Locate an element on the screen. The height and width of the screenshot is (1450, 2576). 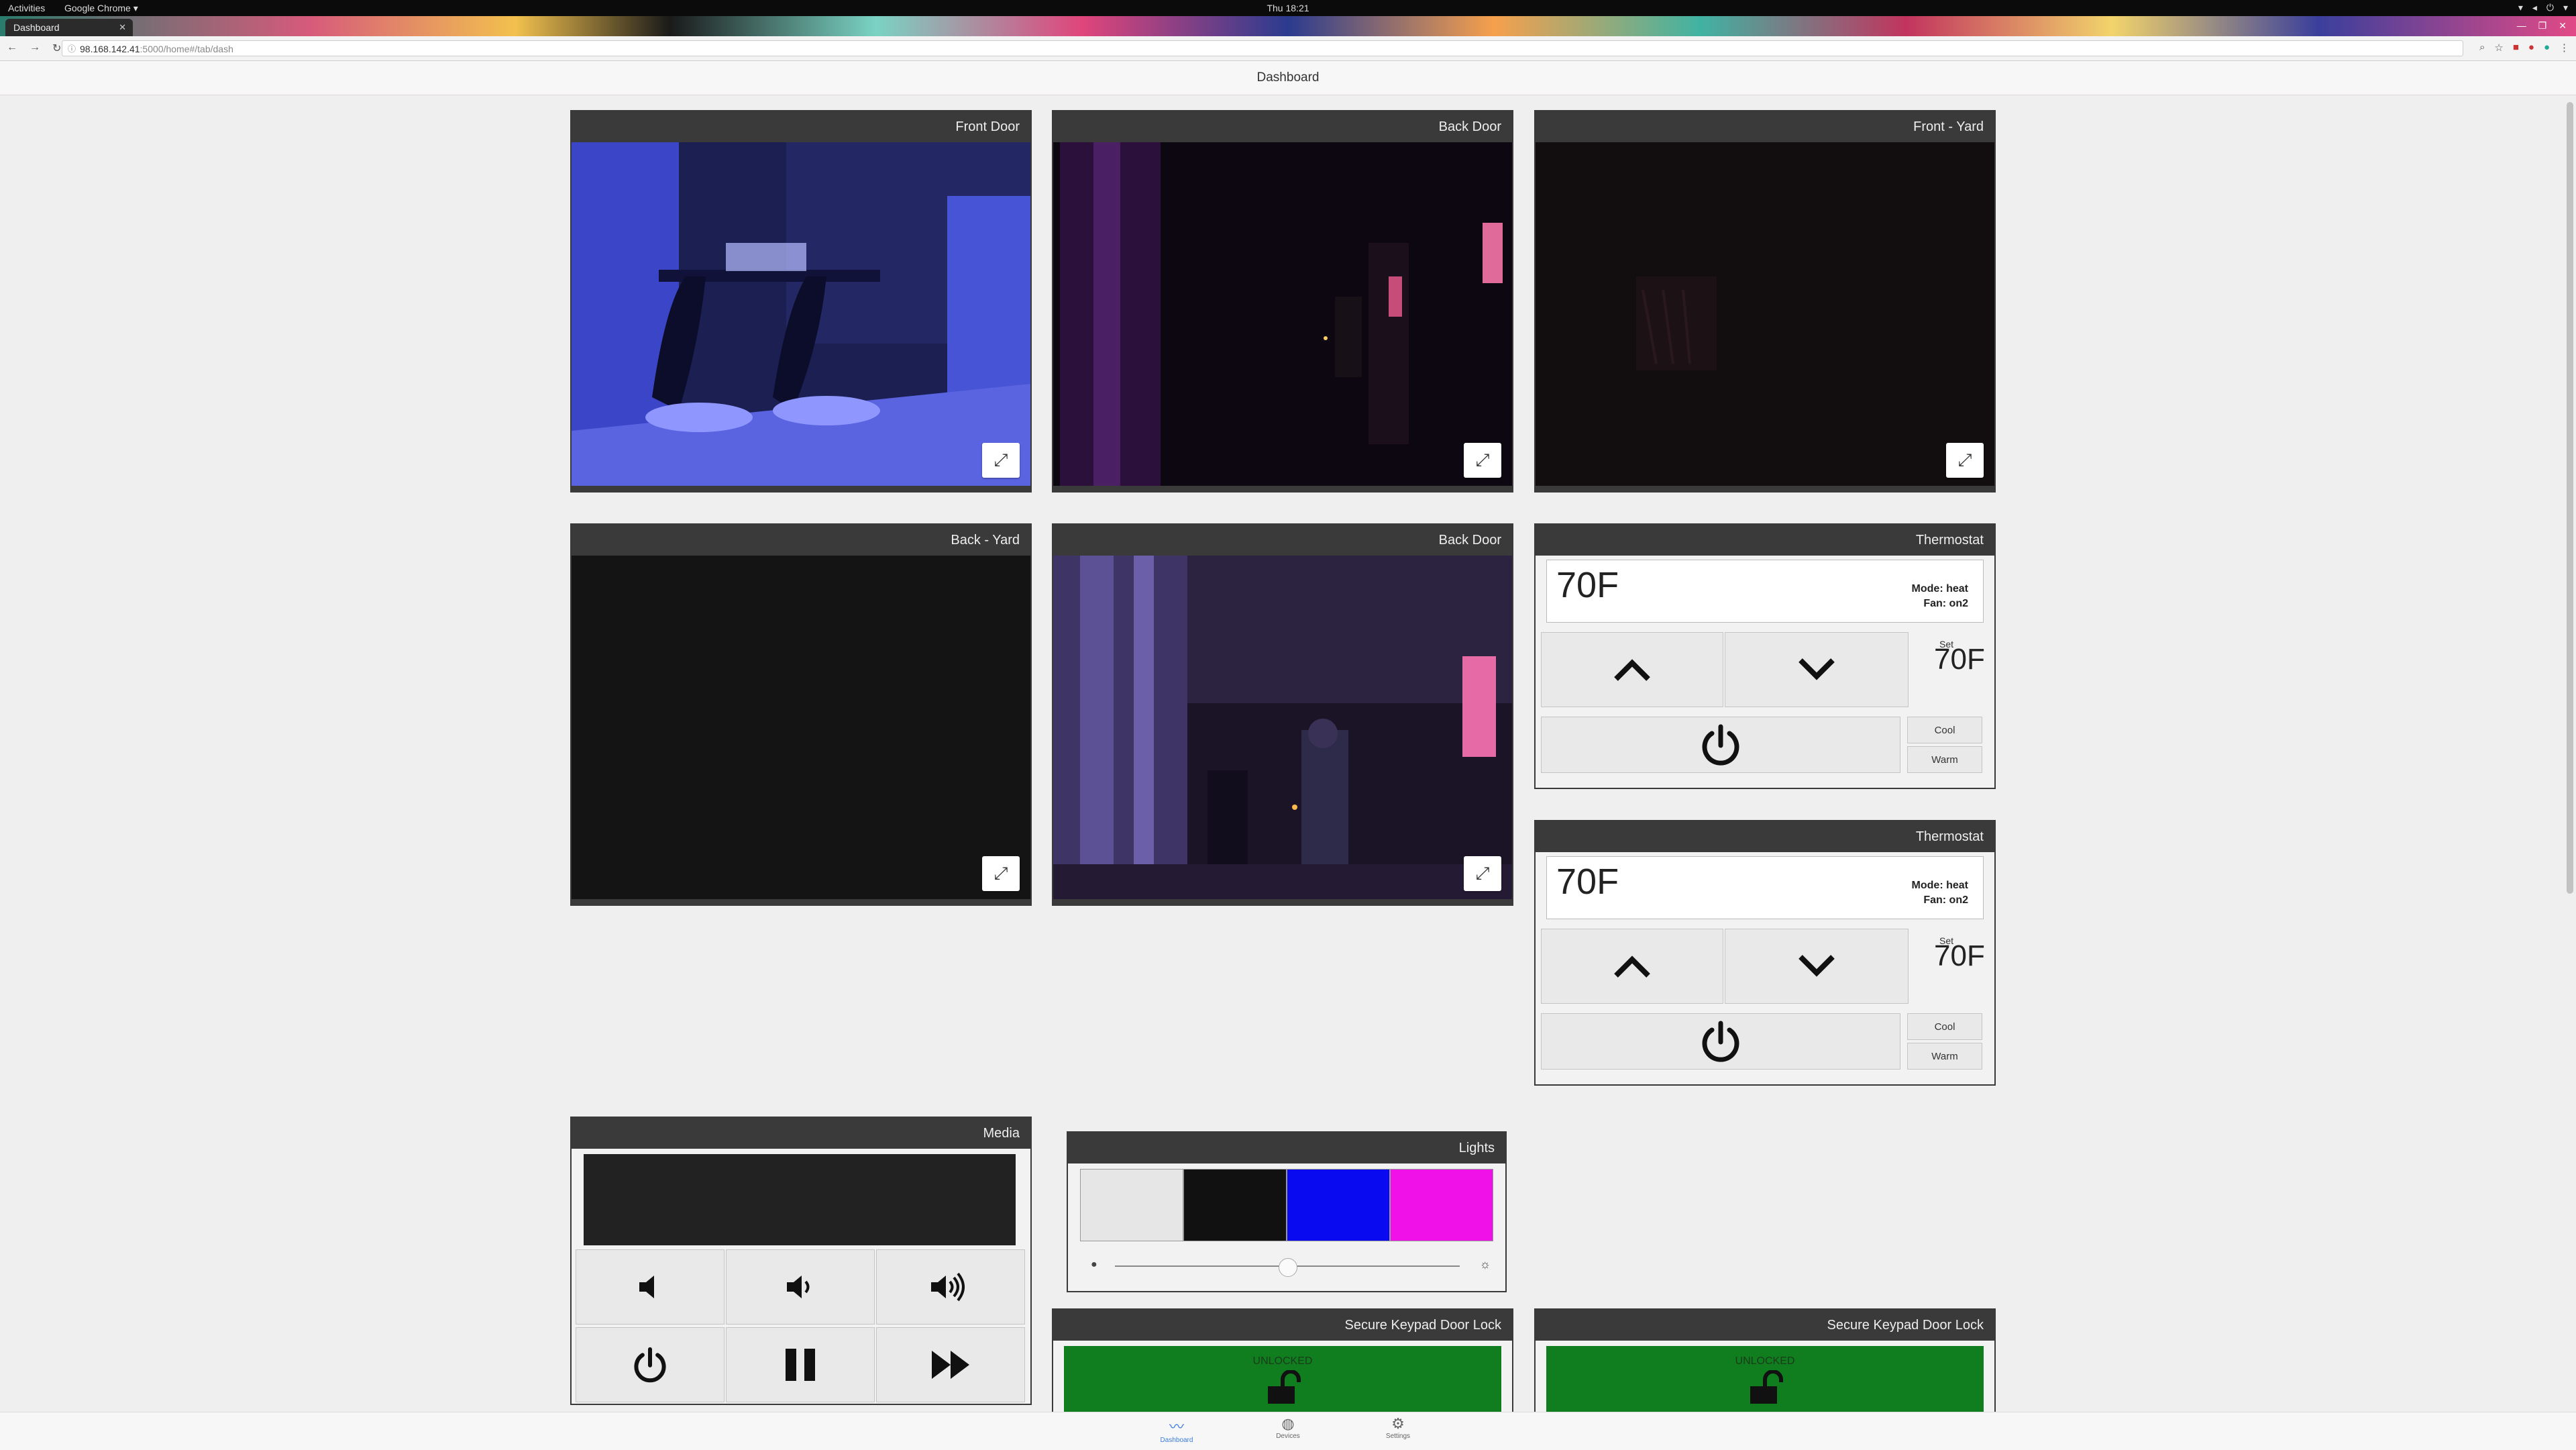
pause-icon is located at coordinates (800, 1365).